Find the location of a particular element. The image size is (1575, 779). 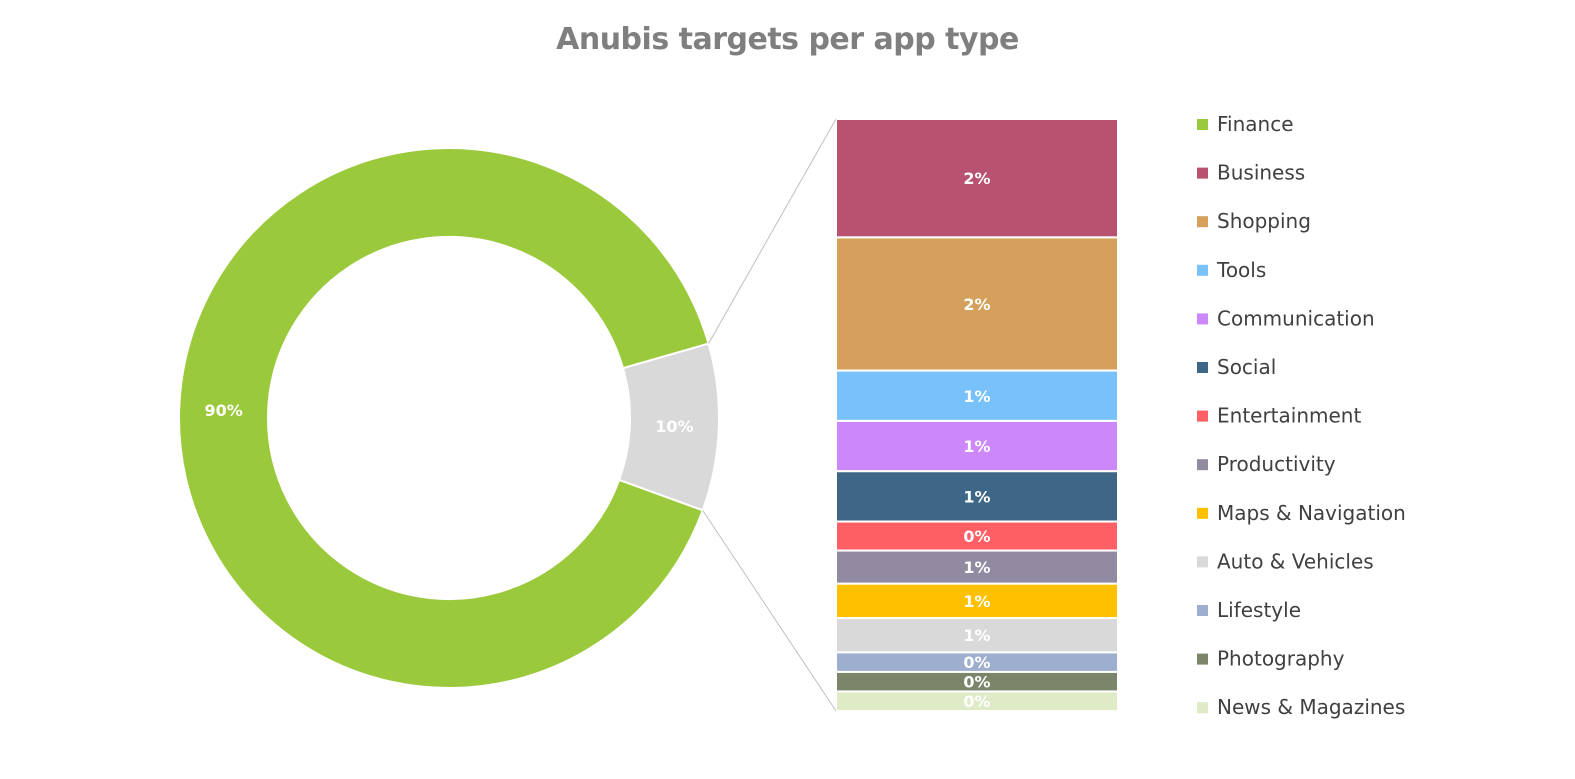

legend-label: Entertainment is located at coordinates (1289, 416).